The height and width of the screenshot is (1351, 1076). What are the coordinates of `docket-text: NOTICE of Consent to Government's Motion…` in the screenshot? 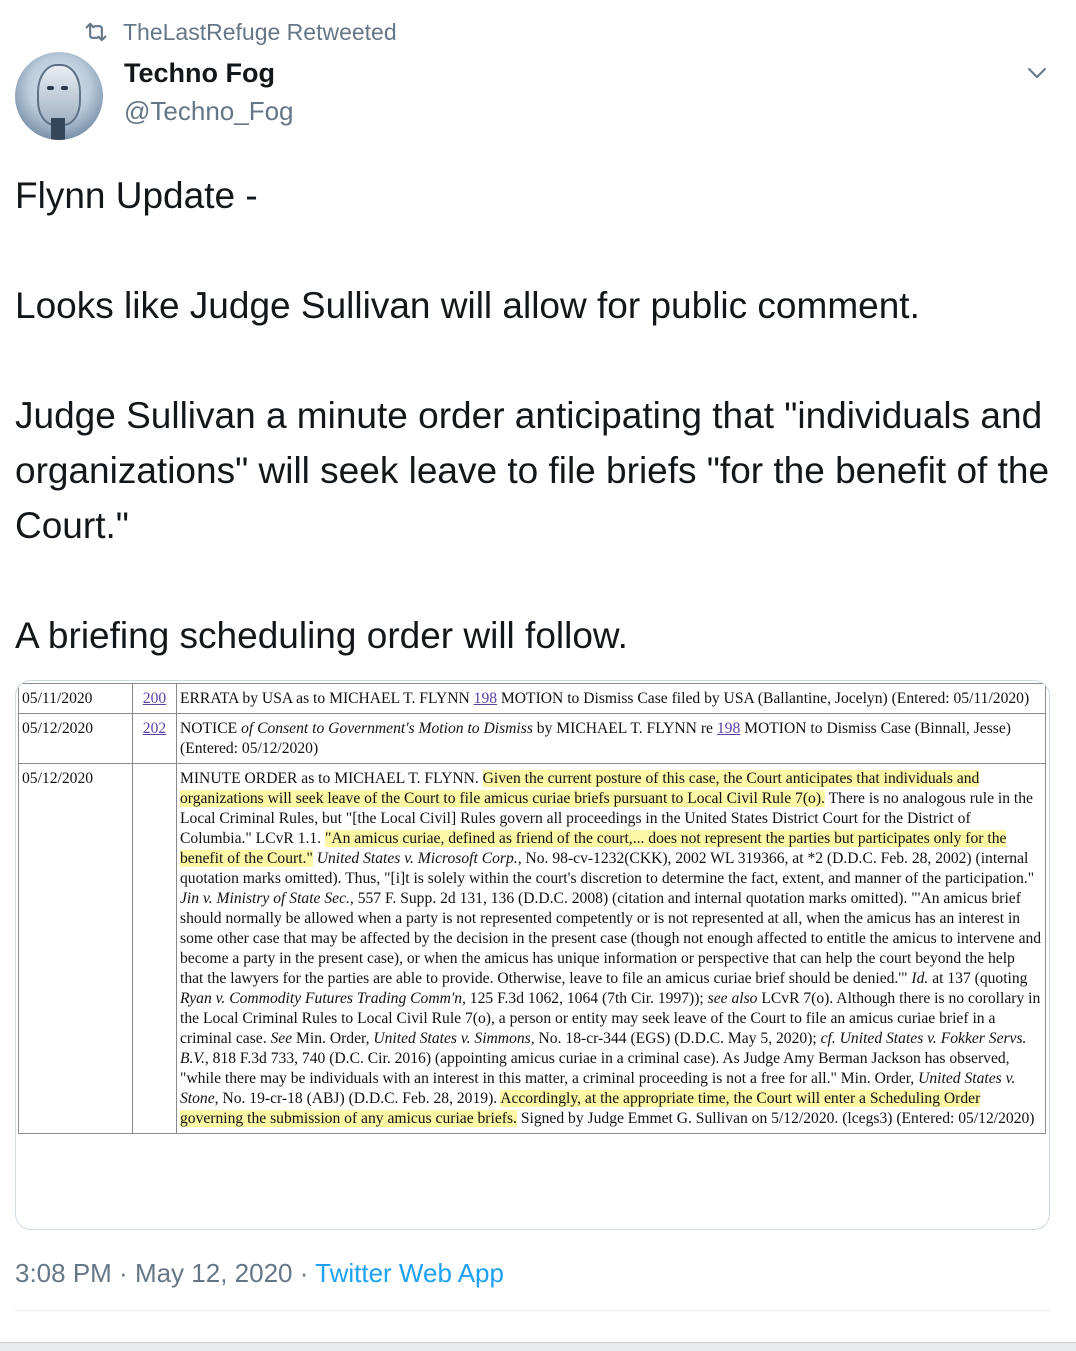 It's located at (611, 738).